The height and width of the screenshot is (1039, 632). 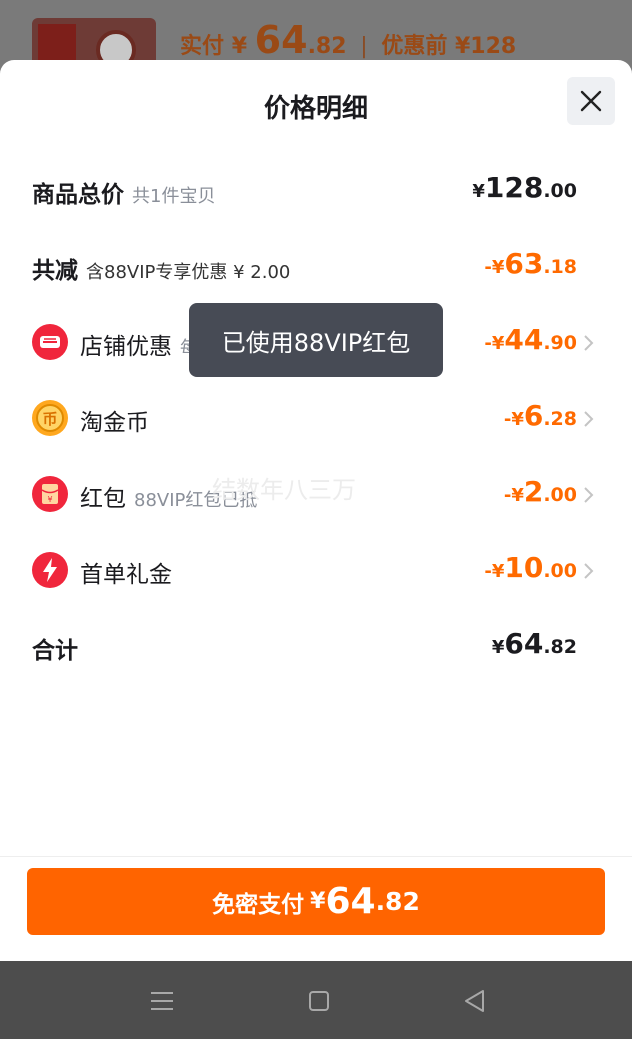 What do you see at coordinates (350, 901) in the screenshot?
I see `pay-button-int: 64` at bounding box center [350, 901].